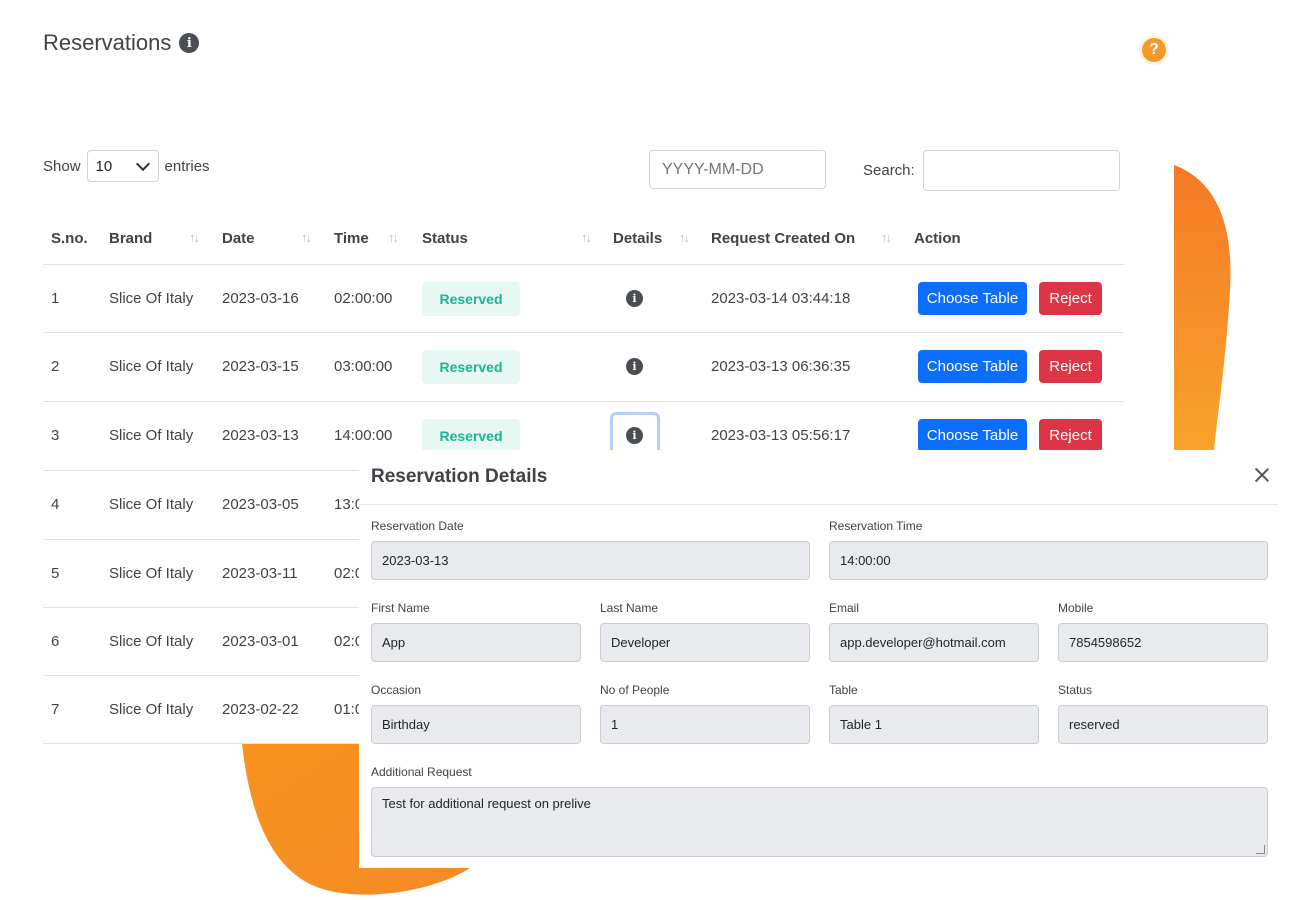  I want to click on reservation-time-label: Reservation Time, so click(876, 526).